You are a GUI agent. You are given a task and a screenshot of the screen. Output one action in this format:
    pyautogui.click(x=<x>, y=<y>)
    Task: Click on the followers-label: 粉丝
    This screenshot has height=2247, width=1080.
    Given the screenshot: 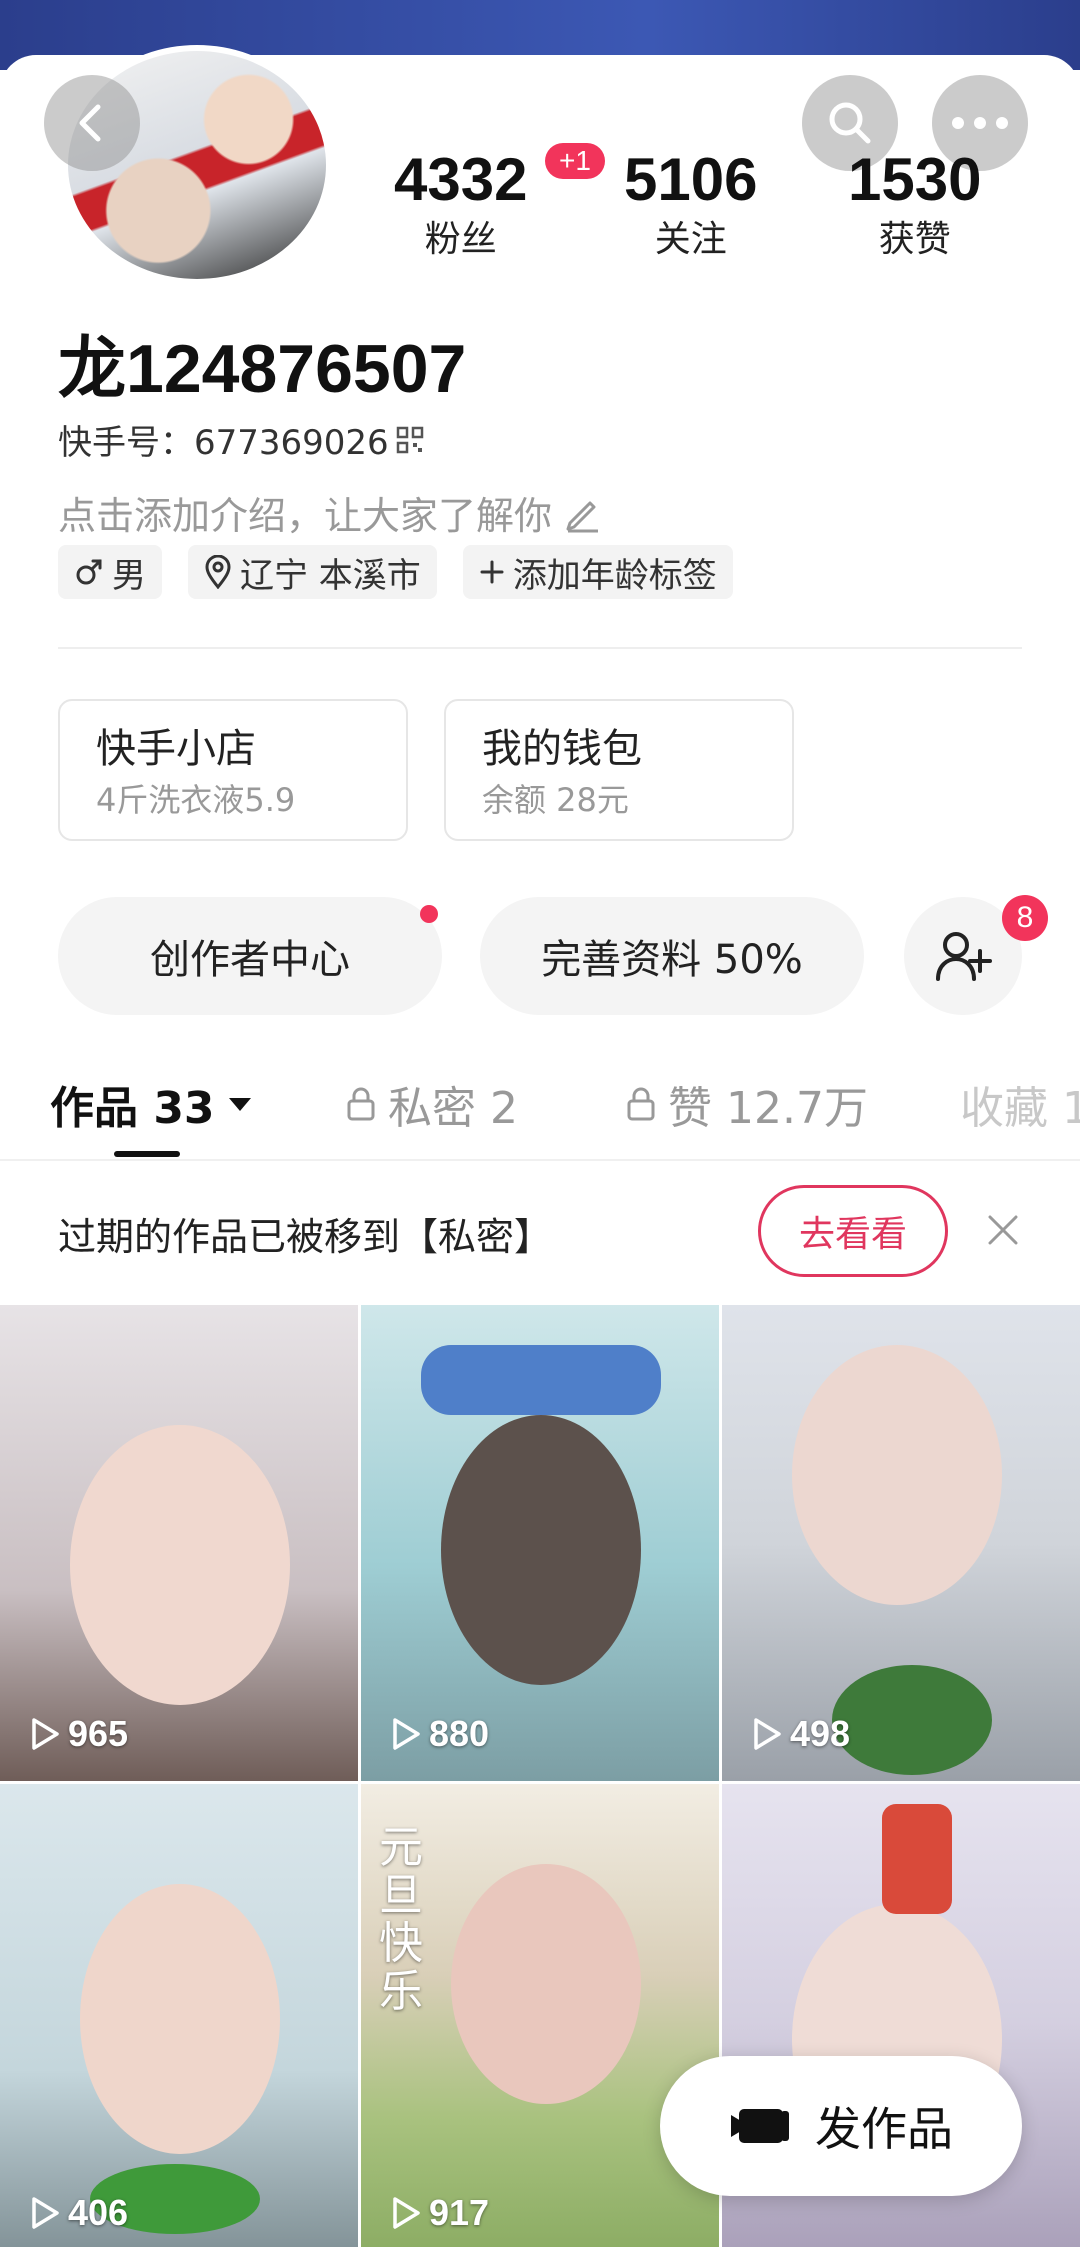 What is the action you would take?
    pyautogui.click(x=460, y=239)
    